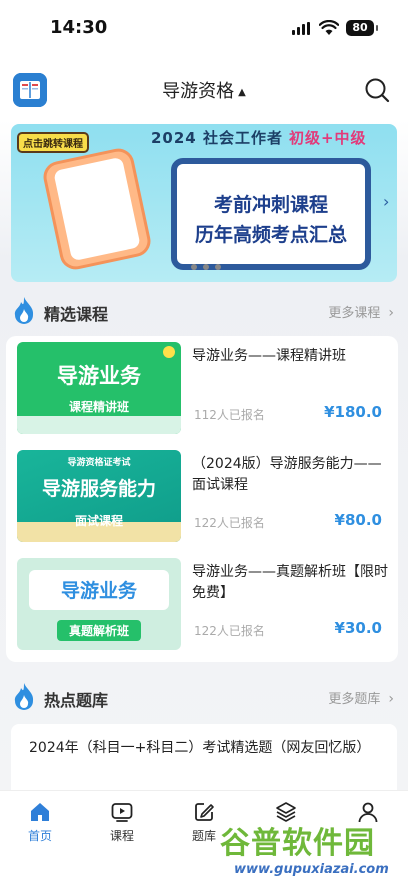 The height and width of the screenshot is (883, 408). Describe the element at coordinates (99, 604) in the screenshot. I see `course-thumbnail: 导游业务 真题解析班` at that location.